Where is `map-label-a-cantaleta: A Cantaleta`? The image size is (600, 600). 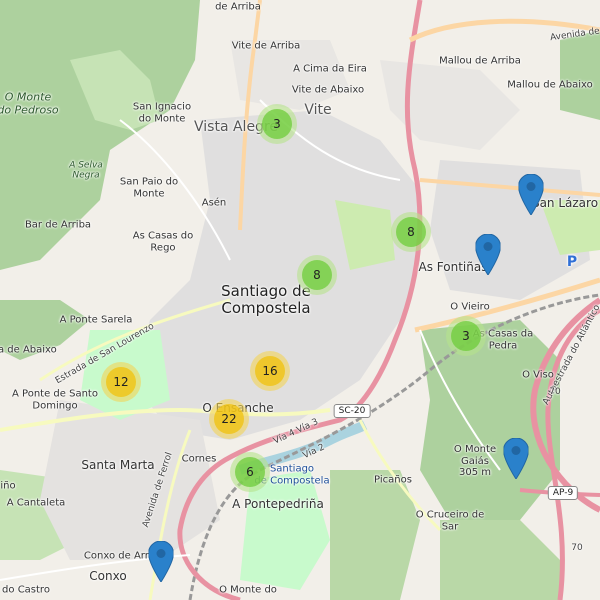 map-label-a-cantaleta: A Cantaleta is located at coordinates (36, 503).